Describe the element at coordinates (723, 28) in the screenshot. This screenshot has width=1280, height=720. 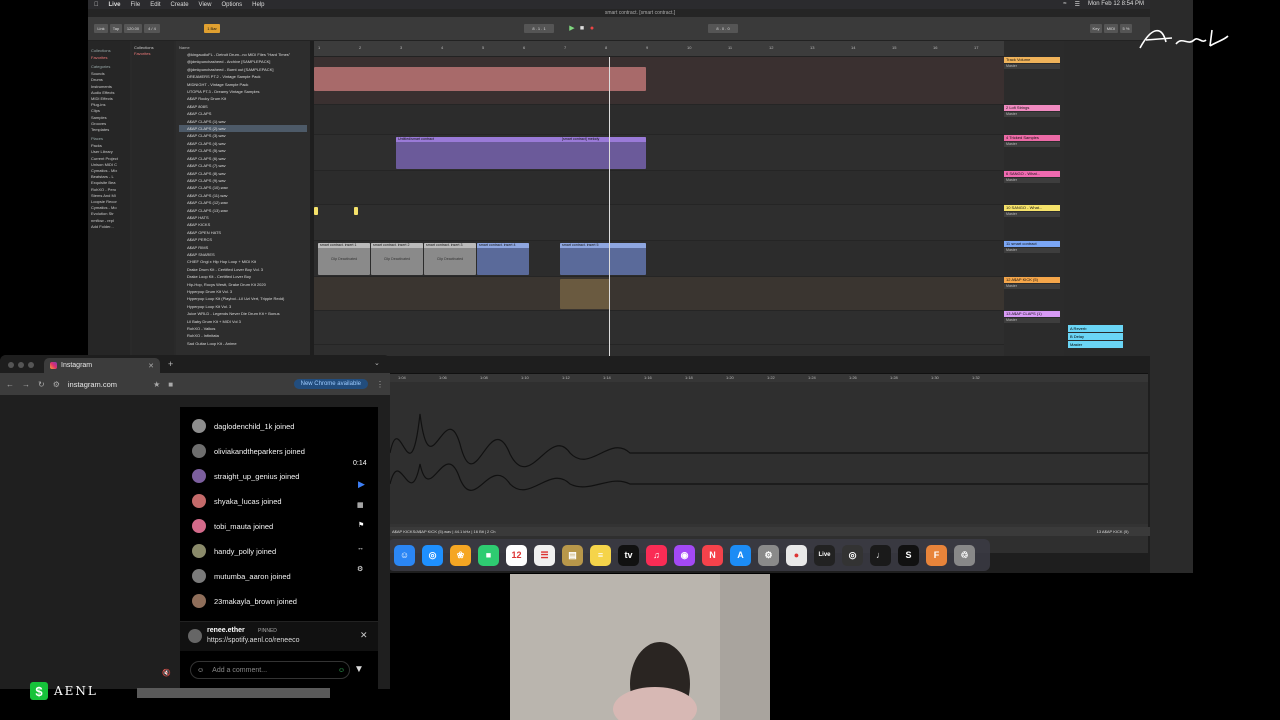
I see `loop-length-field: 8 . 0 . 0` at that location.